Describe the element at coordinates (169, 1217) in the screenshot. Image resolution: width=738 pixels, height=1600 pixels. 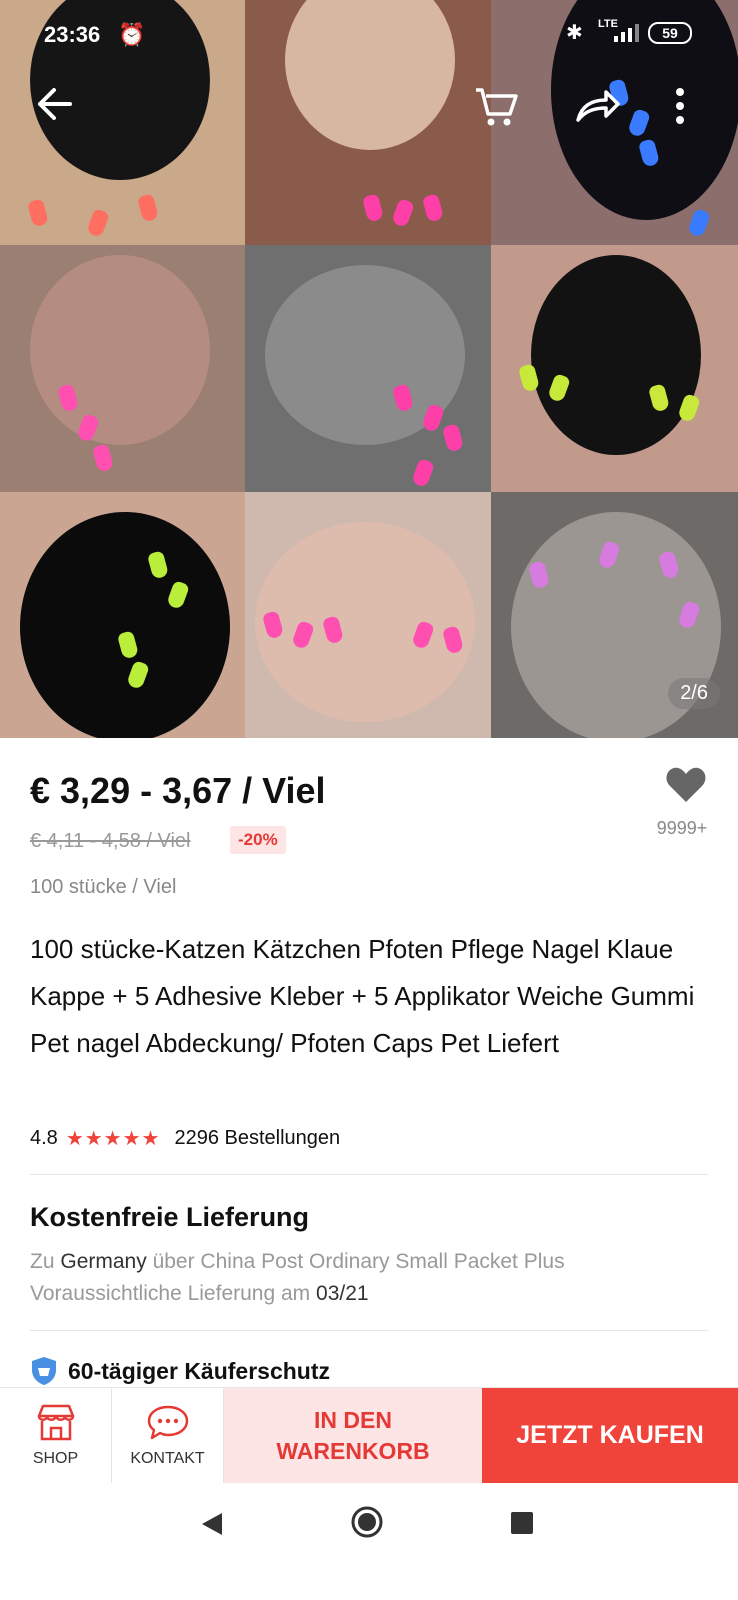
I see `shipping-title: Kostenfreie Lieferung` at that location.